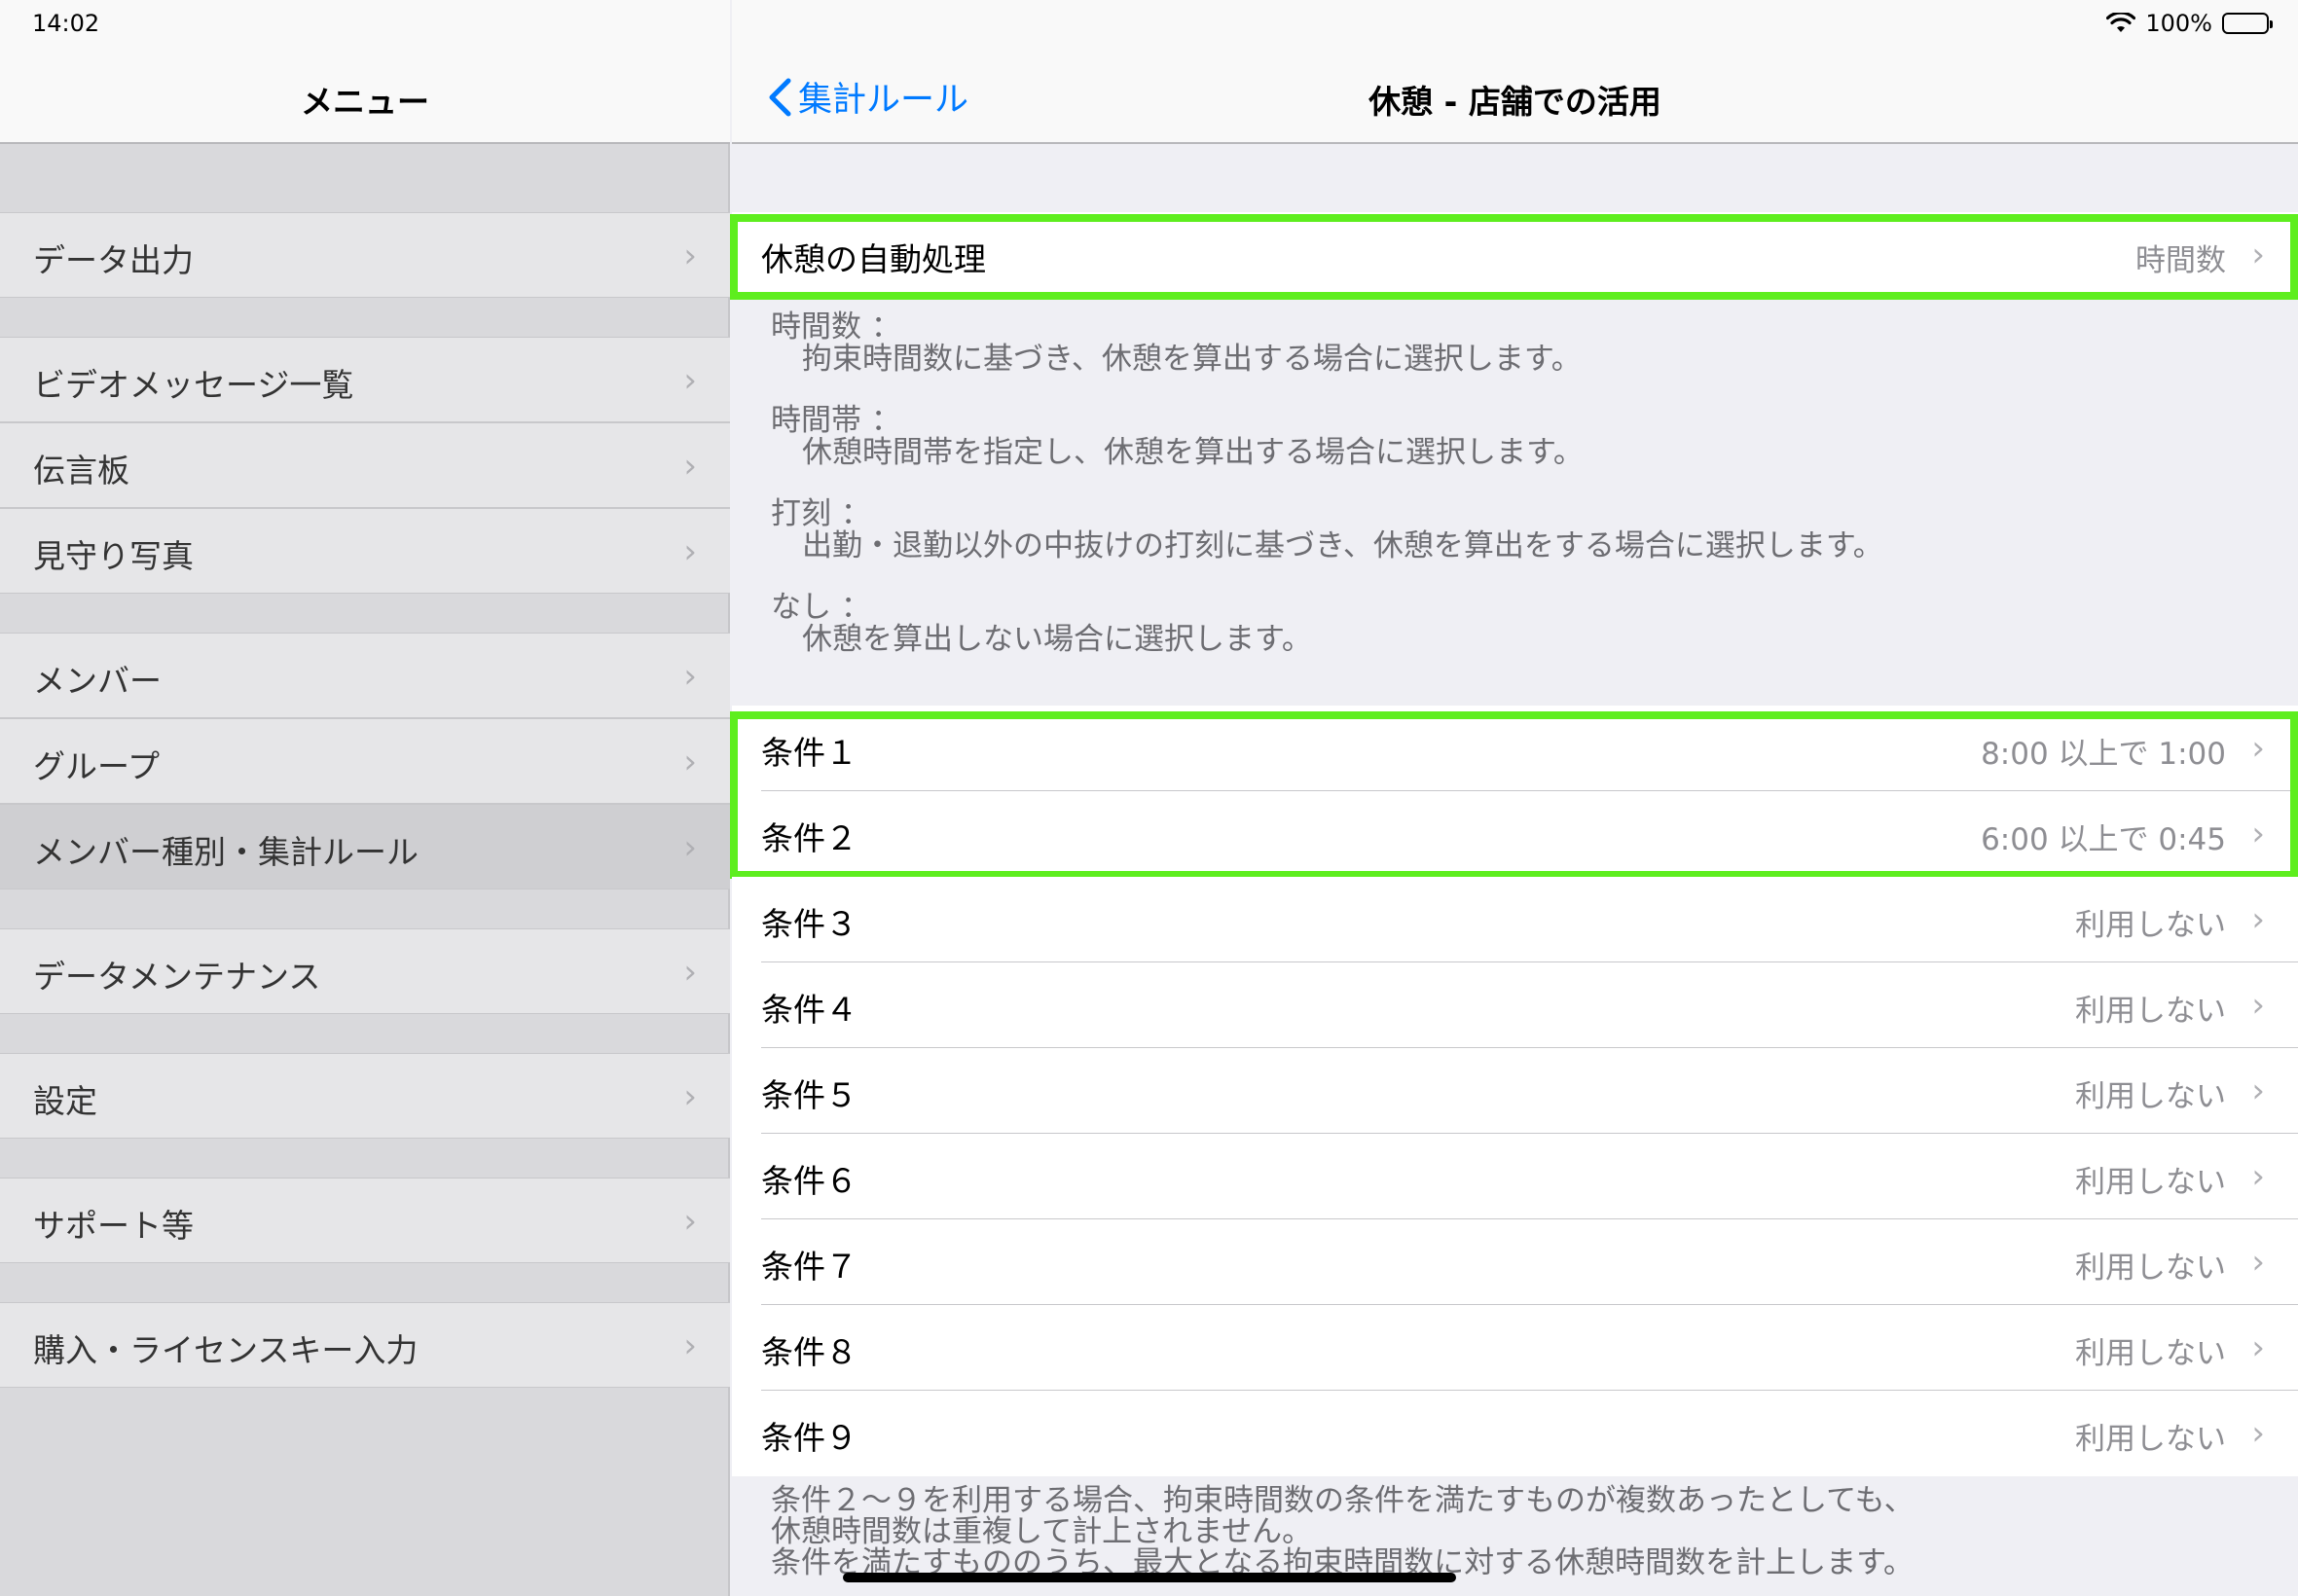 The width and height of the screenshot is (2298, 1596). I want to click on menu-item-data-export: データ出力 ›, so click(365, 255).